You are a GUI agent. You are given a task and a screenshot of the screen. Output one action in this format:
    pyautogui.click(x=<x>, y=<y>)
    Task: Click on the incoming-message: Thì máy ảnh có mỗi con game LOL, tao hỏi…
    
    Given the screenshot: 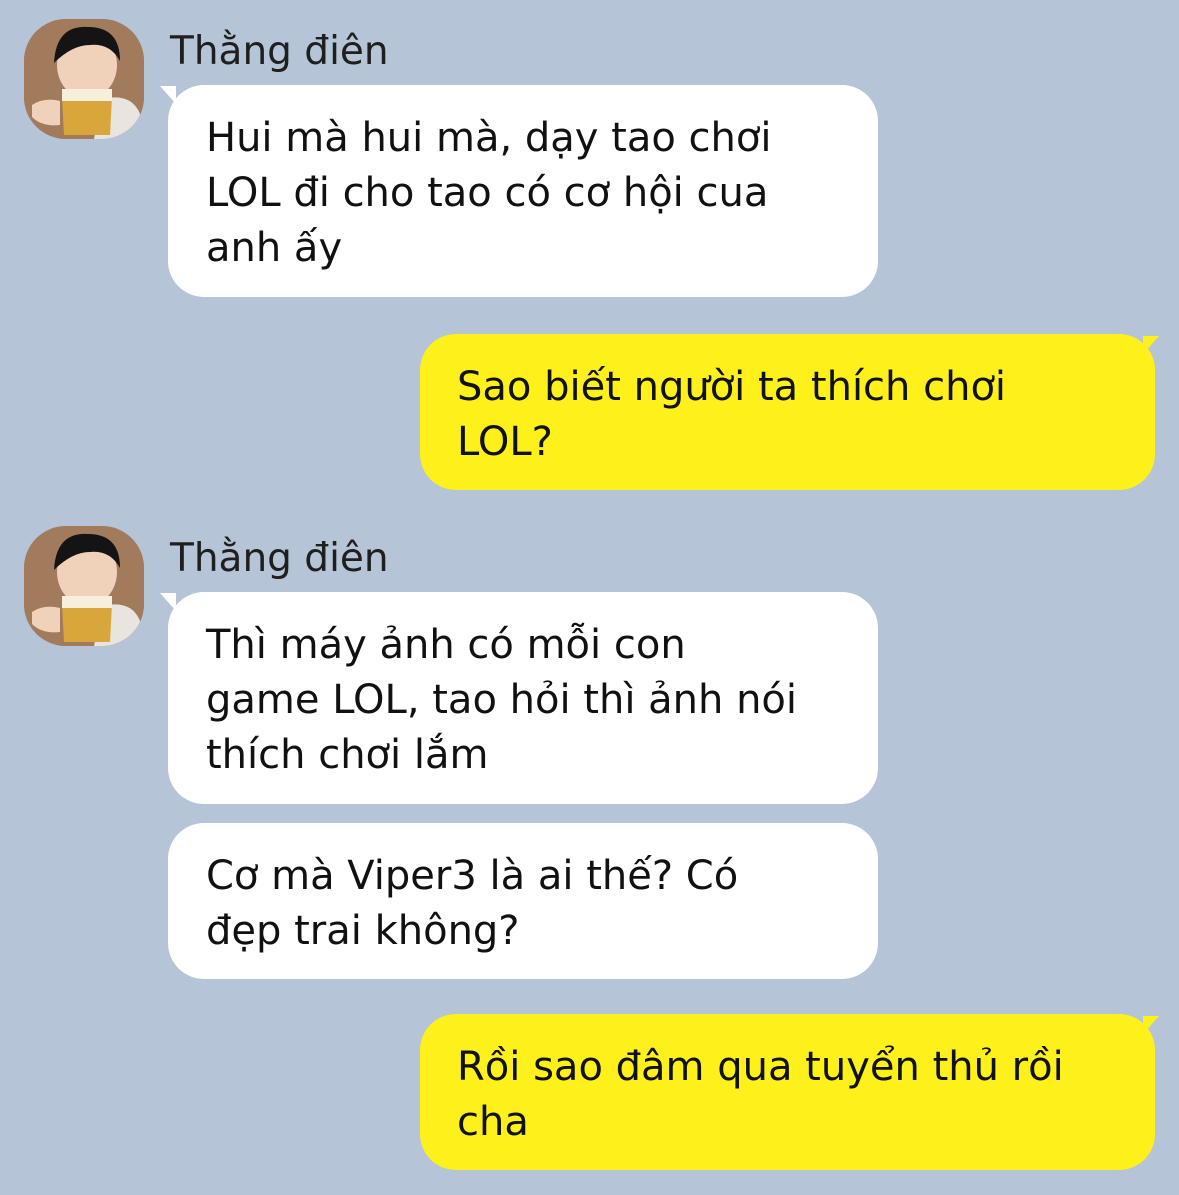 What is the action you would take?
    pyautogui.click(x=523, y=698)
    